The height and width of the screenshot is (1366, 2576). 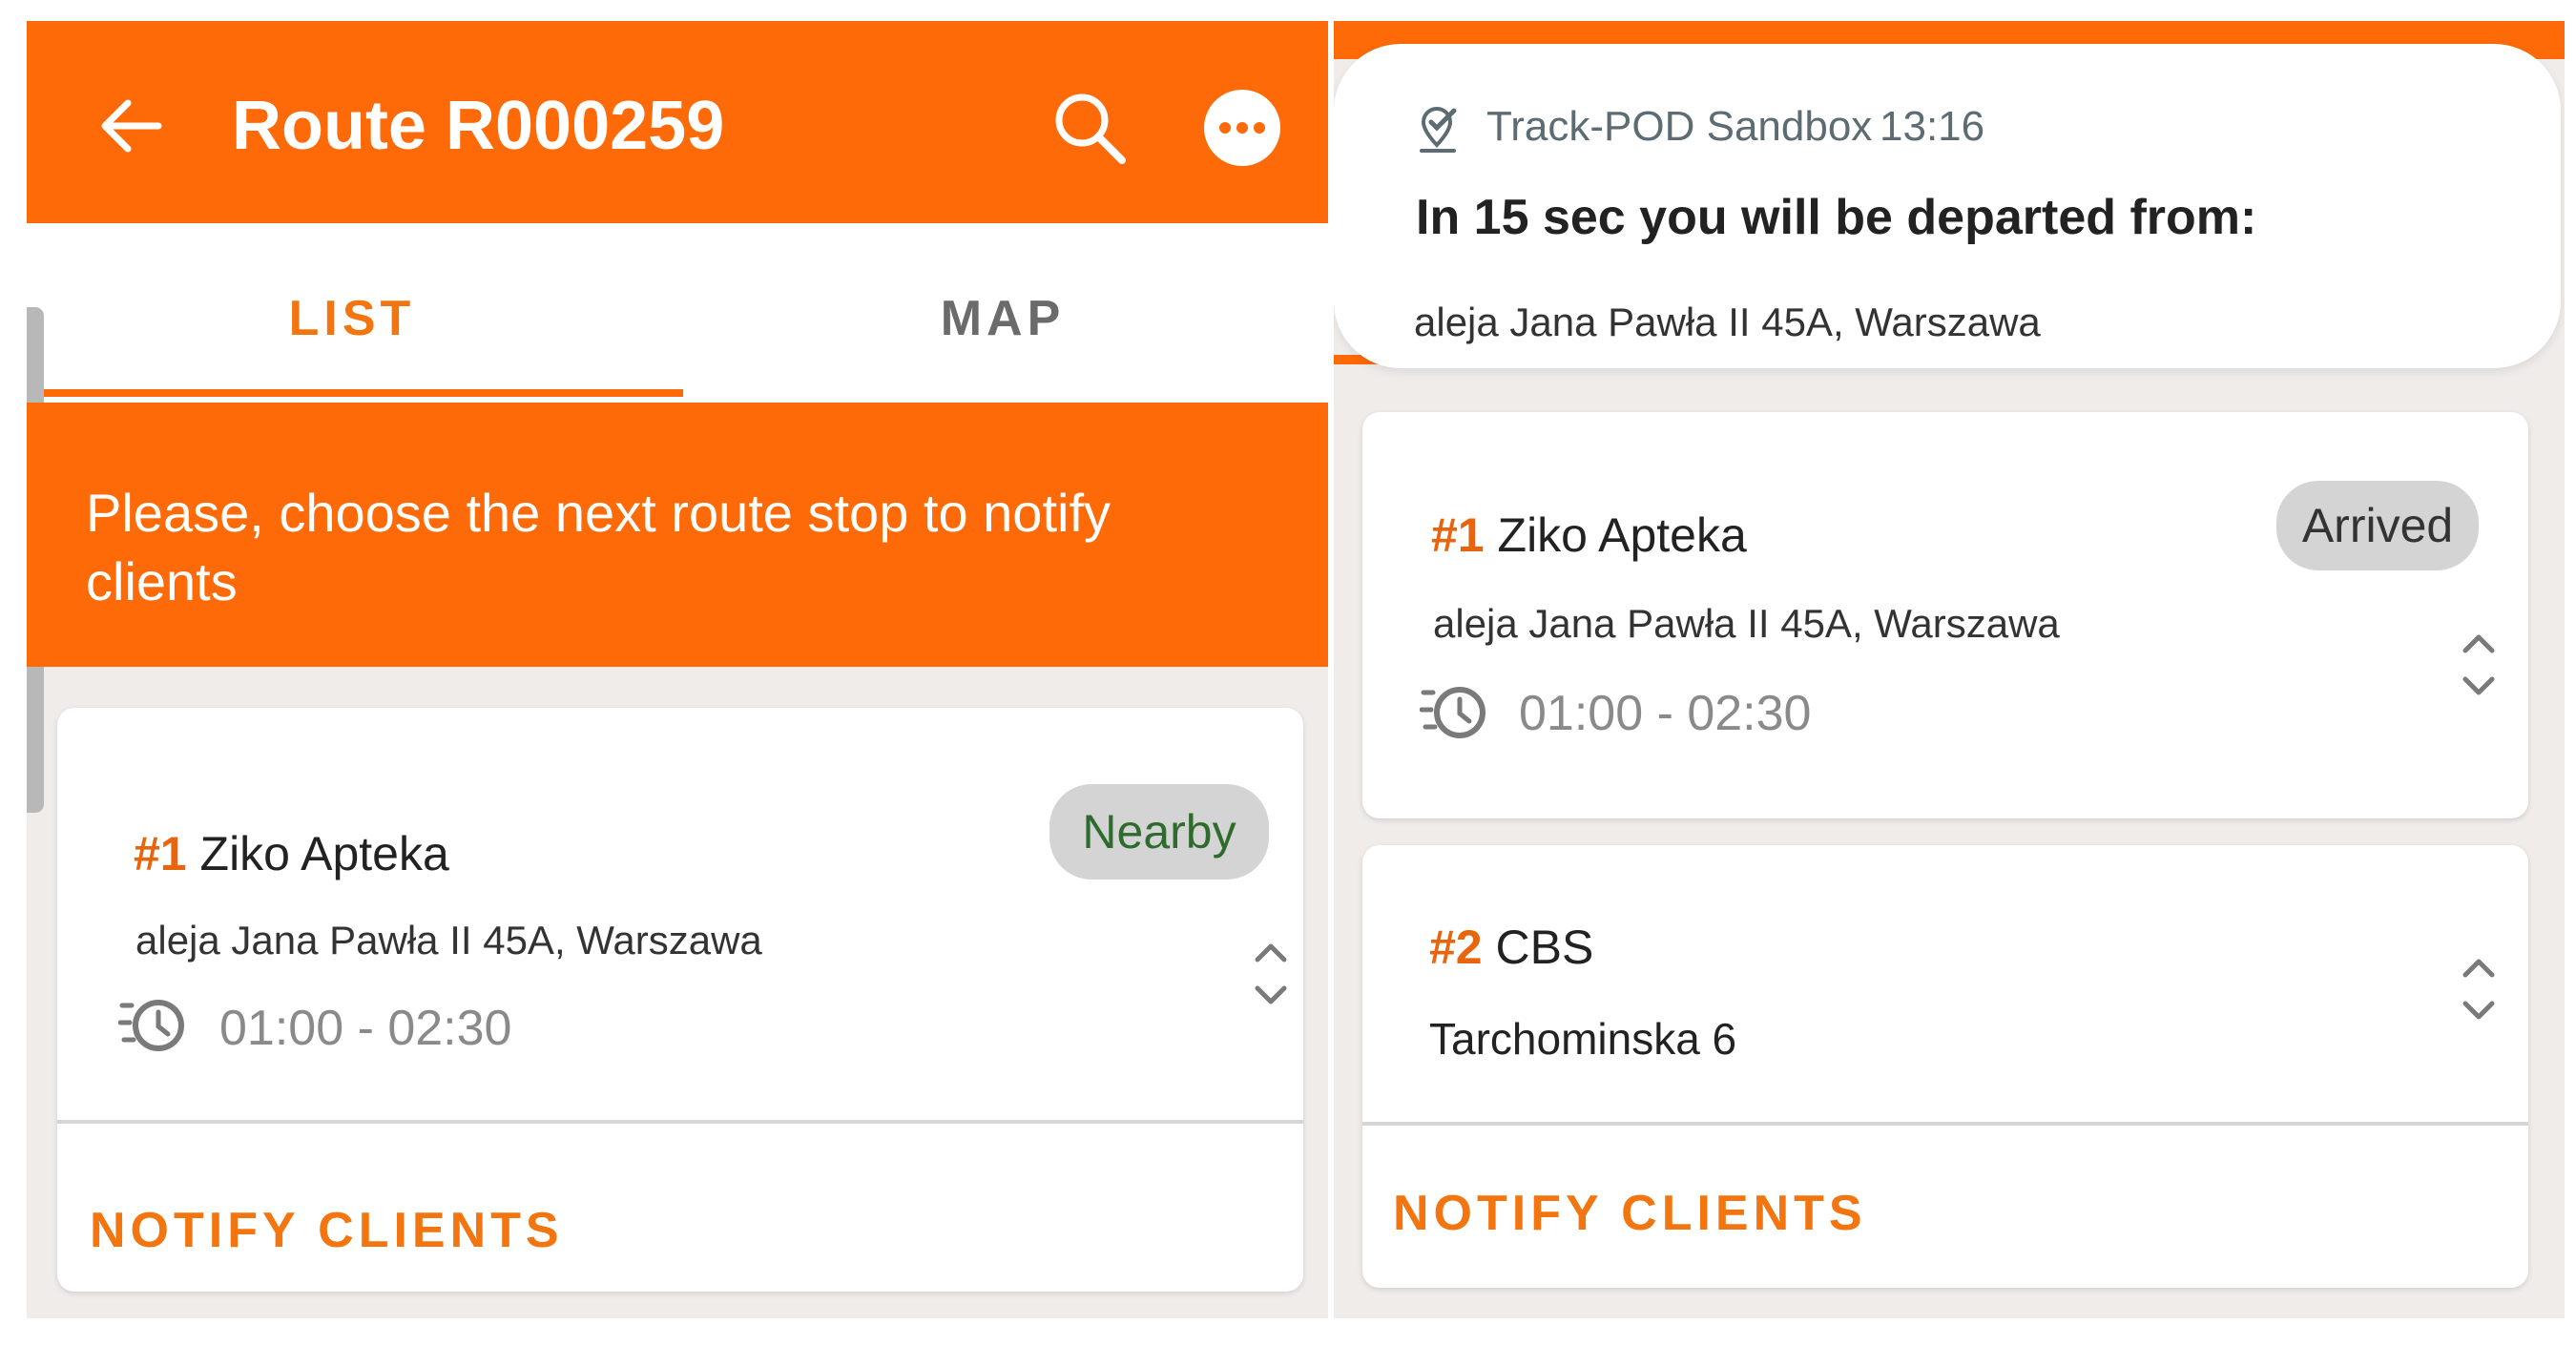 What do you see at coordinates (1583, 1039) in the screenshot?
I see `stop-address: Tarchominska 6` at bounding box center [1583, 1039].